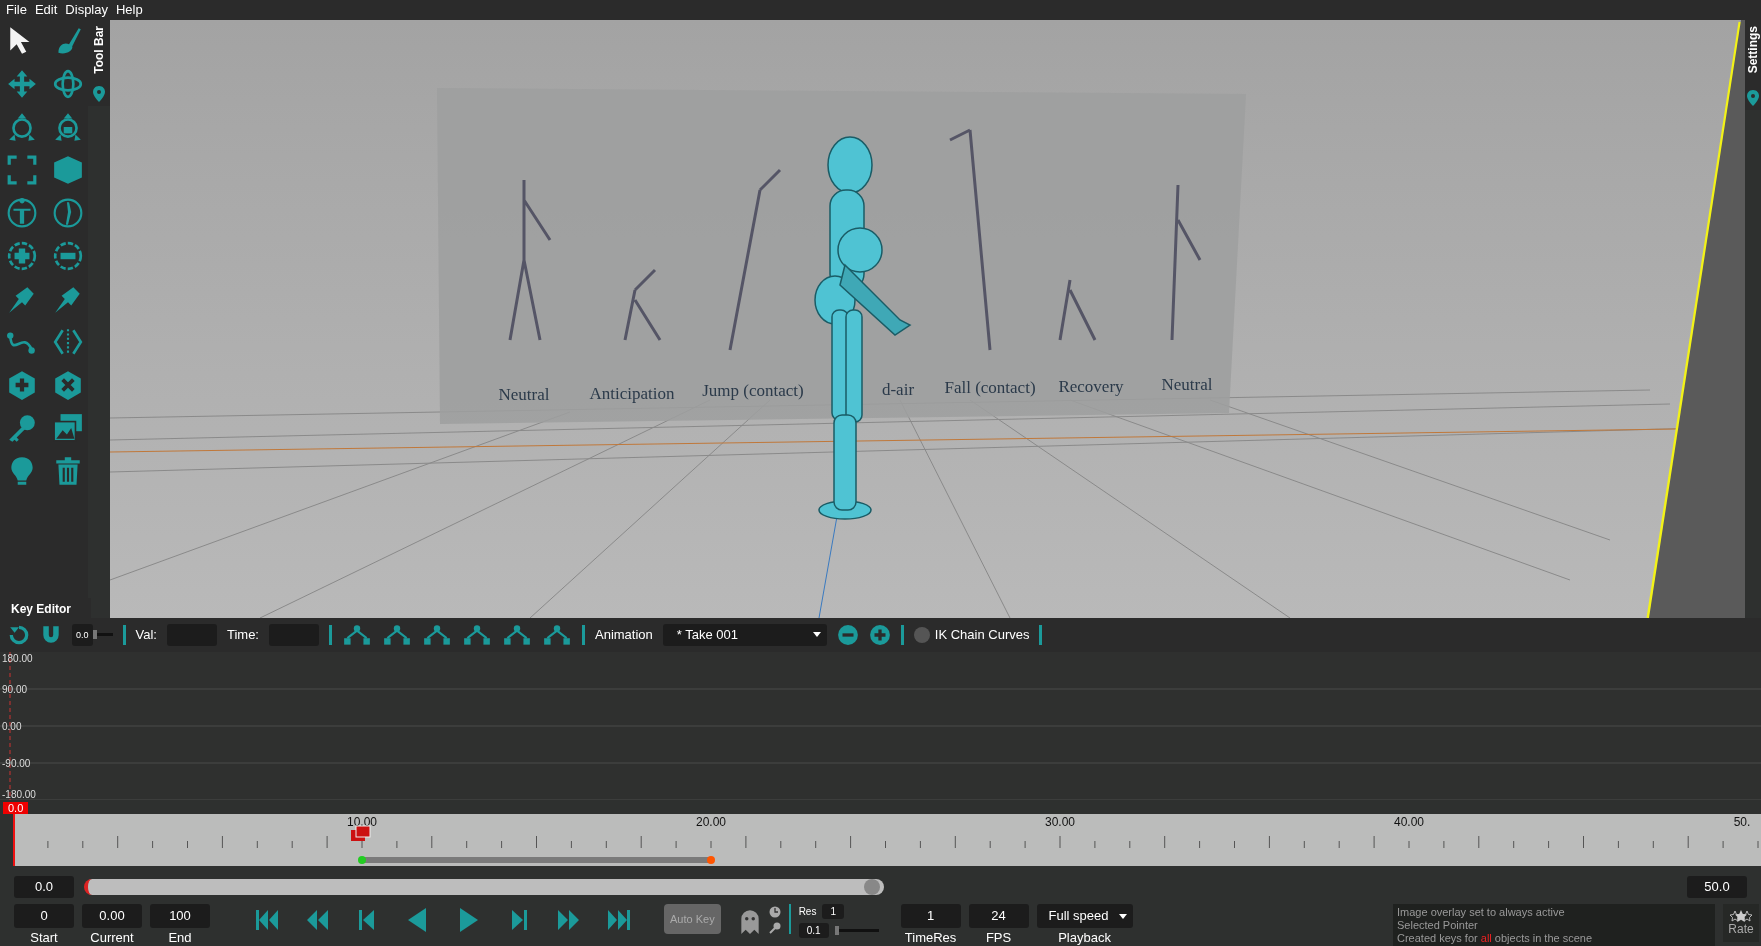 This screenshot has height=946, width=1761. Describe the element at coordinates (1084, 916) in the screenshot. I see `playback-dropdown: Full speed` at that location.